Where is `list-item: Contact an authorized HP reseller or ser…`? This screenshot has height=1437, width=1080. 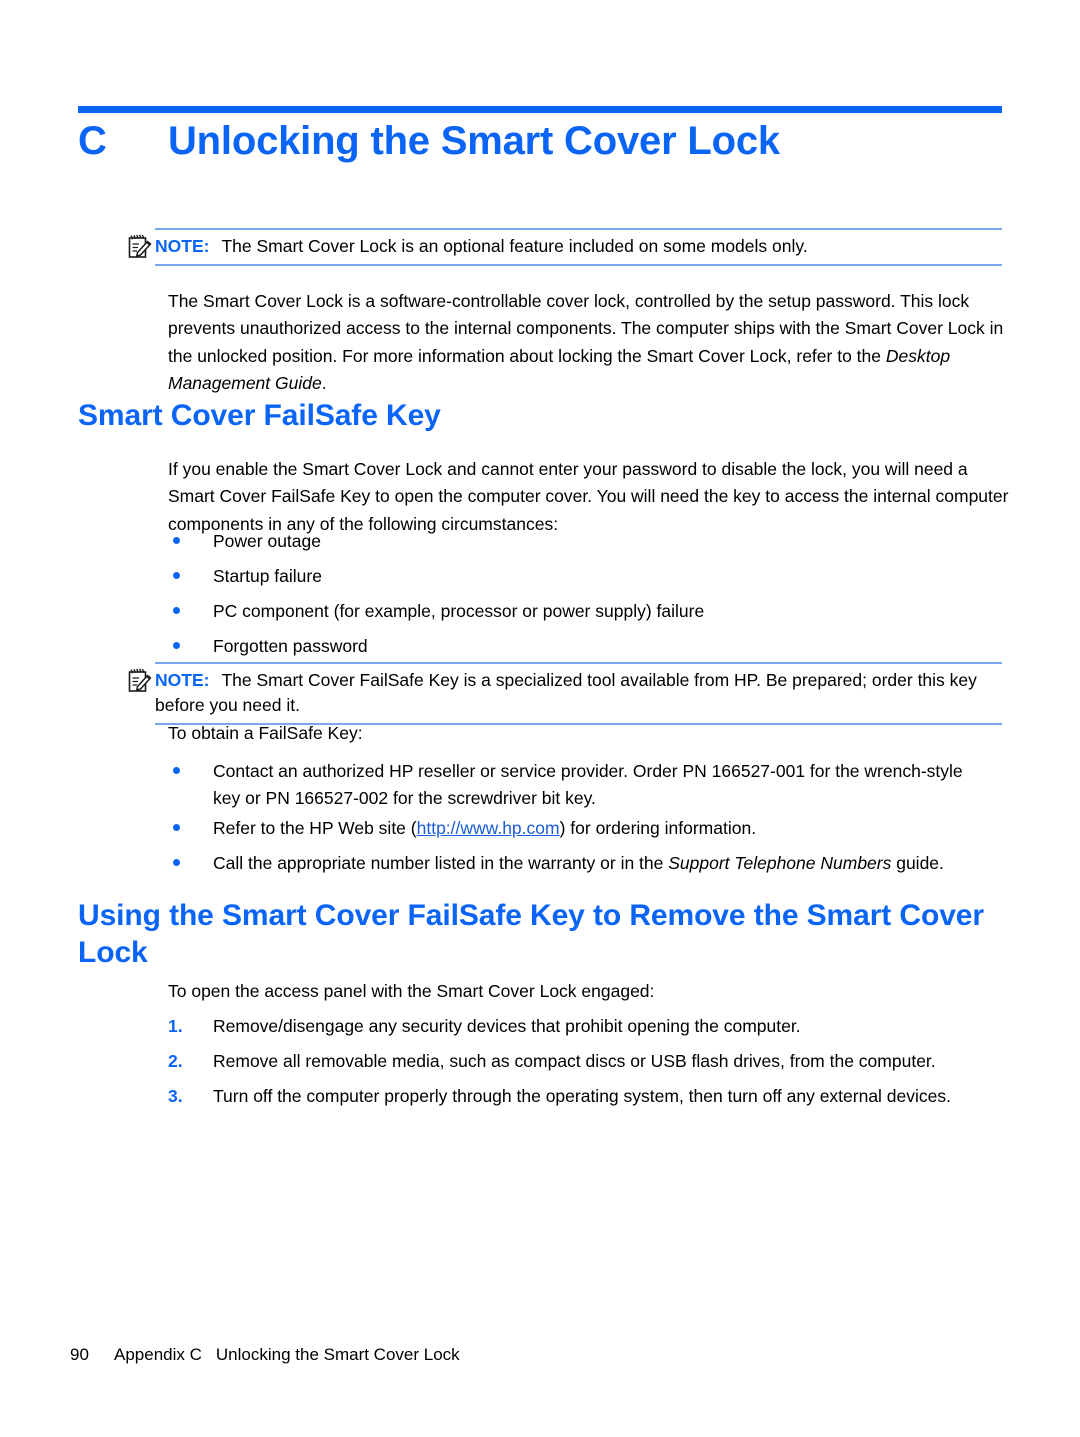
list-item: Contact an authorized HP reseller or ser… is located at coordinates (578, 785).